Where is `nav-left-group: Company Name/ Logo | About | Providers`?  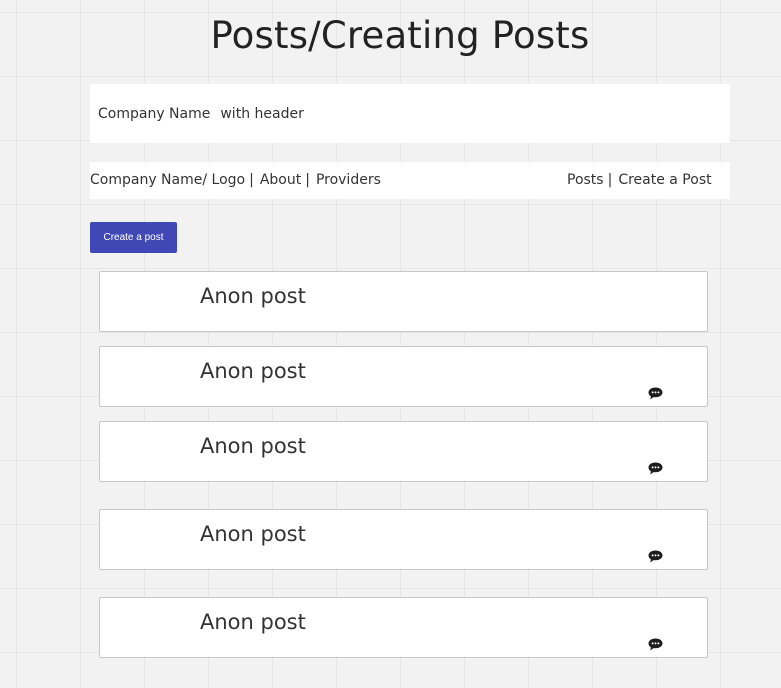
nav-left-group: Company Name/ Logo | About | Providers is located at coordinates (235, 180).